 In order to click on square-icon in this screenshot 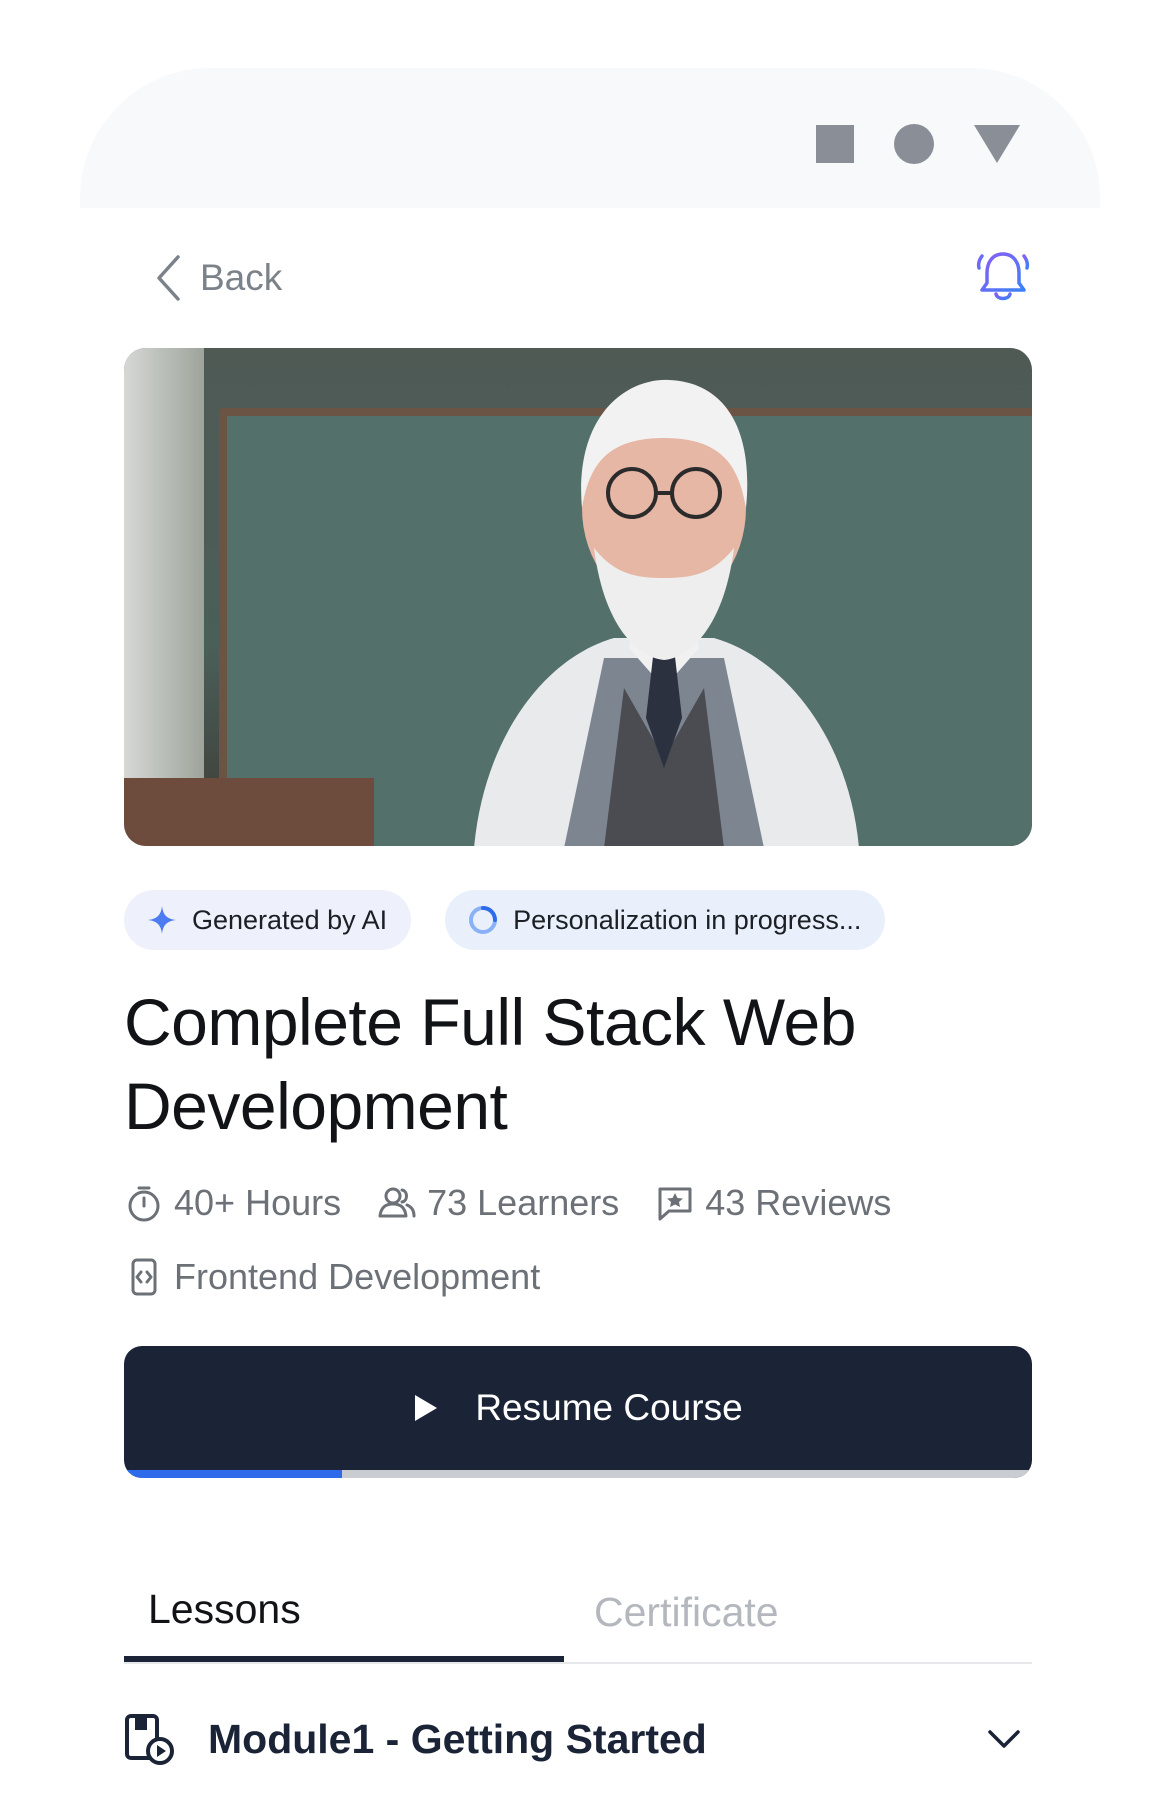, I will do `click(835, 144)`.